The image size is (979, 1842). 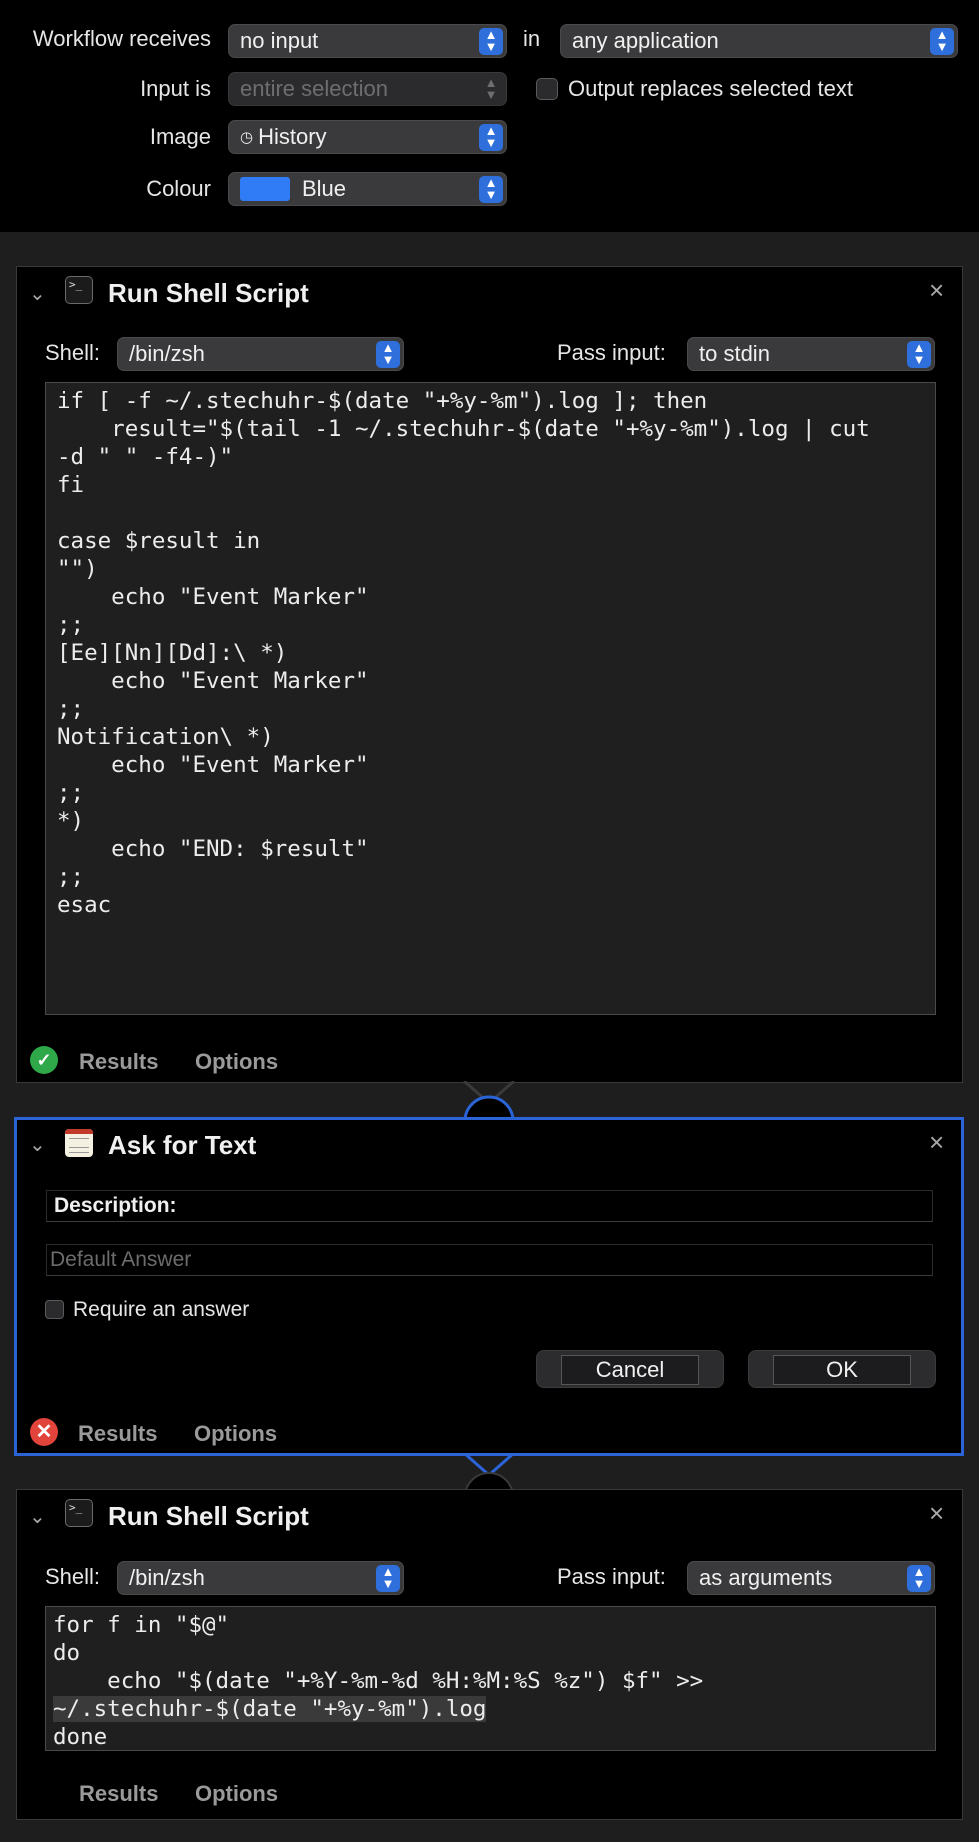 What do you see at coordinates (314, 88) in the screenshot?
I see `input-is-value: entire selection` at bounding box center [314, 88].